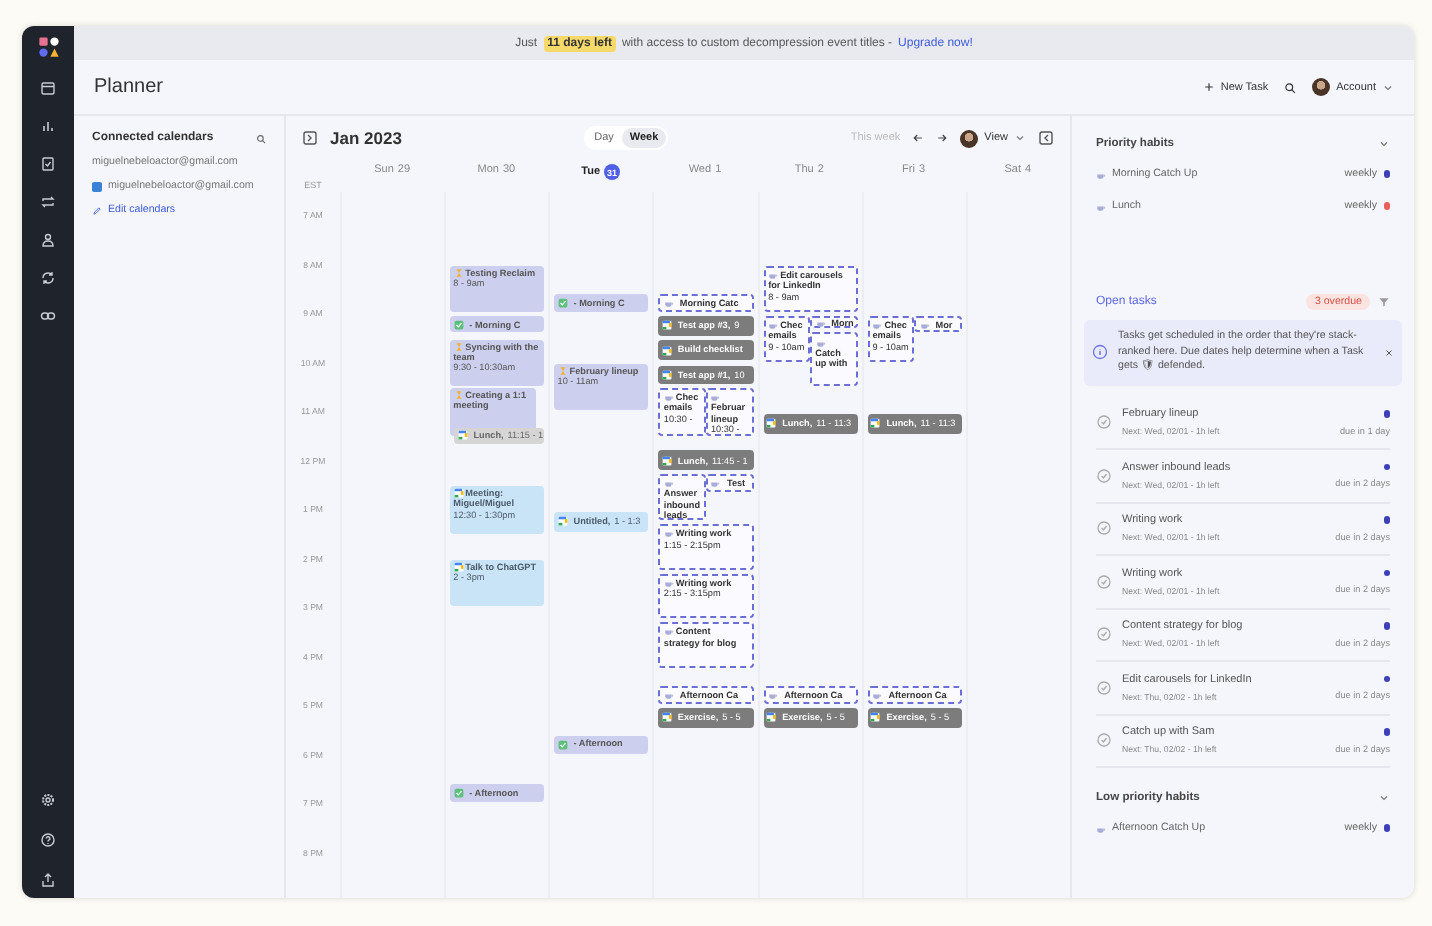 This screenshot has width=1432, height=926. What do you see at coordinates (942, 138) in the screenshot?
I see `arrow-right-icon` at bounding box center [942, 138].